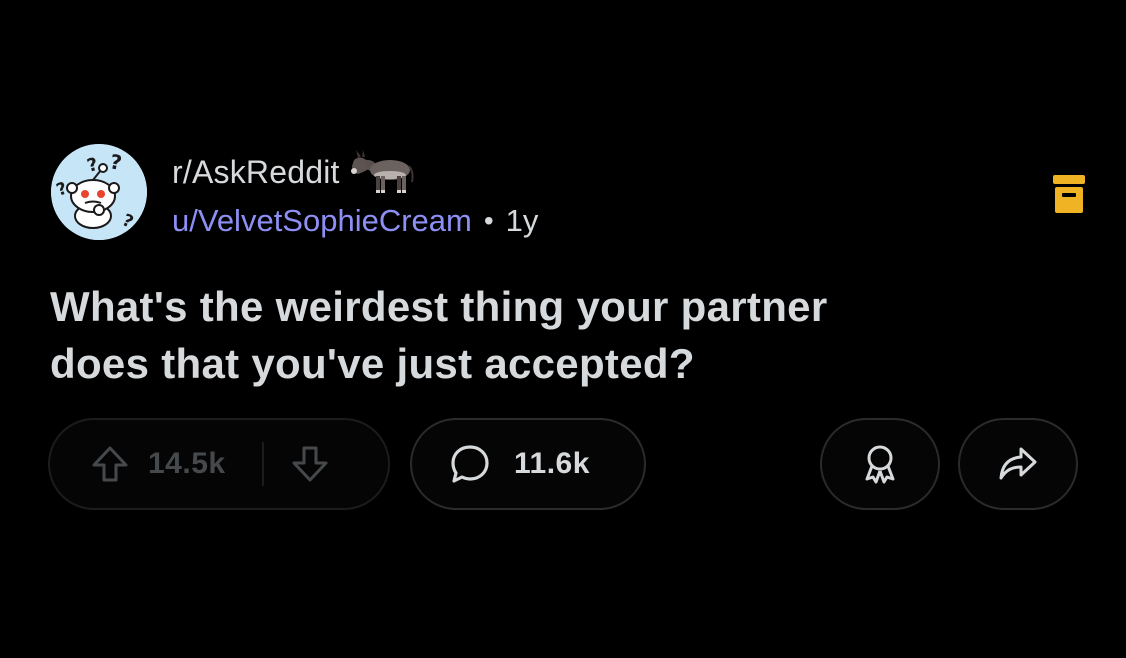 The height and width of the screenshot is (658, 1126). I want to click on comments-button: 11.6k, so click(528, 464).